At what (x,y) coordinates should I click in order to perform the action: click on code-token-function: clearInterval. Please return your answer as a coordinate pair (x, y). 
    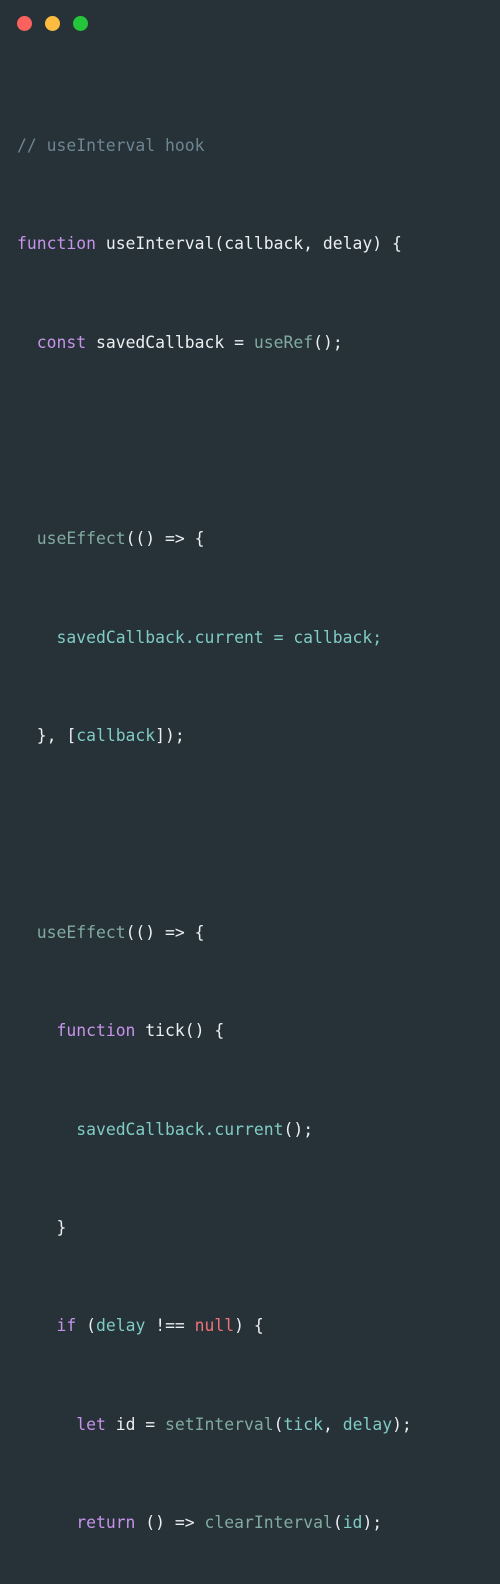
    Looking at the image, I should click on (268, 1523).